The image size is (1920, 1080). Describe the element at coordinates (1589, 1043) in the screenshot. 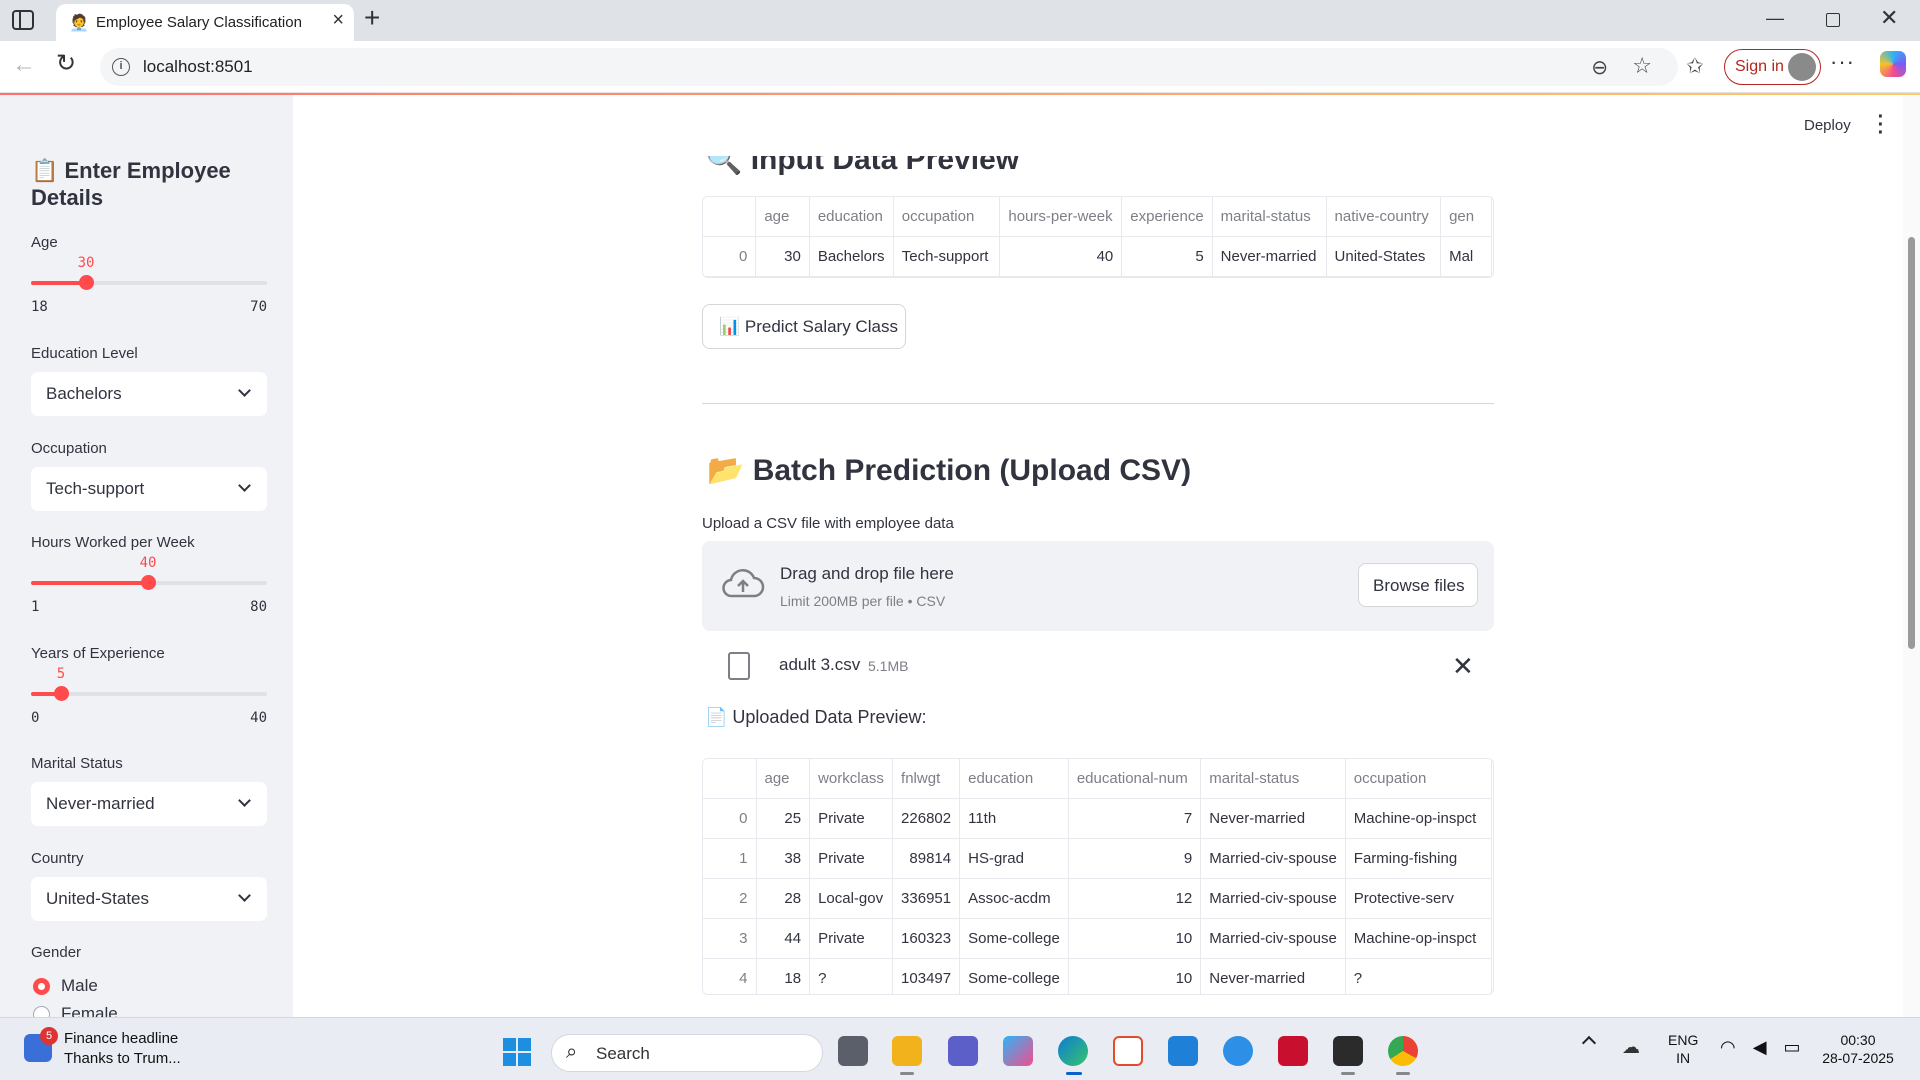

I see `show-hidden-icons-icon` at that location.